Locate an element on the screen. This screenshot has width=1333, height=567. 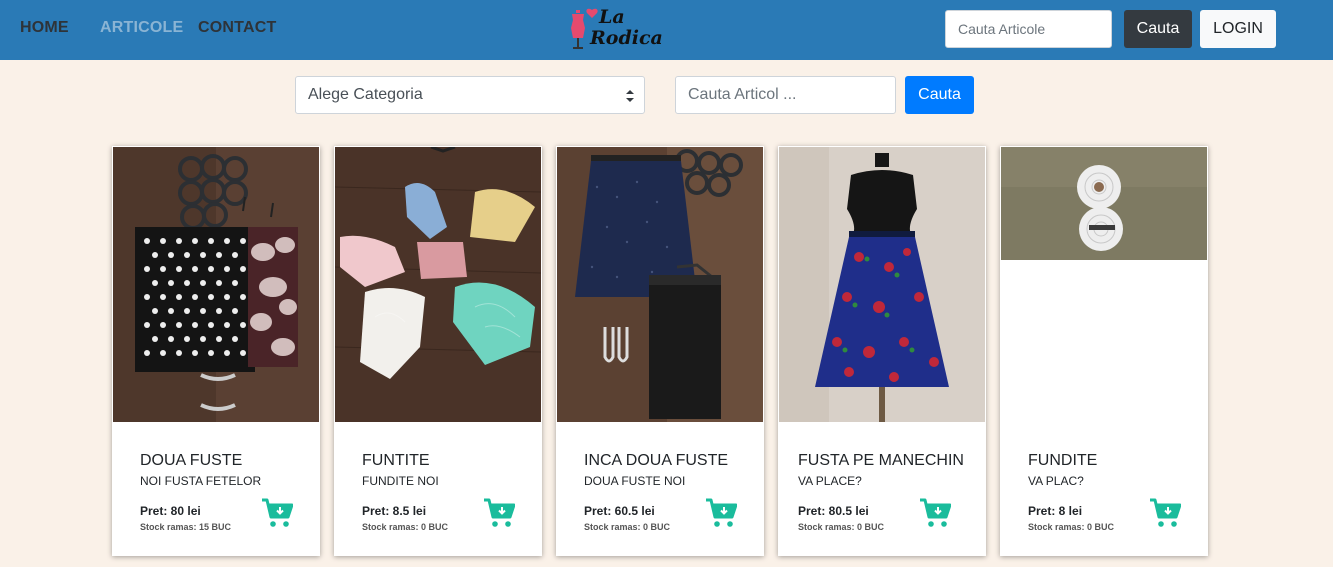
product-title: INCA DOUA FUSTE is located at coordinates (656, 461).